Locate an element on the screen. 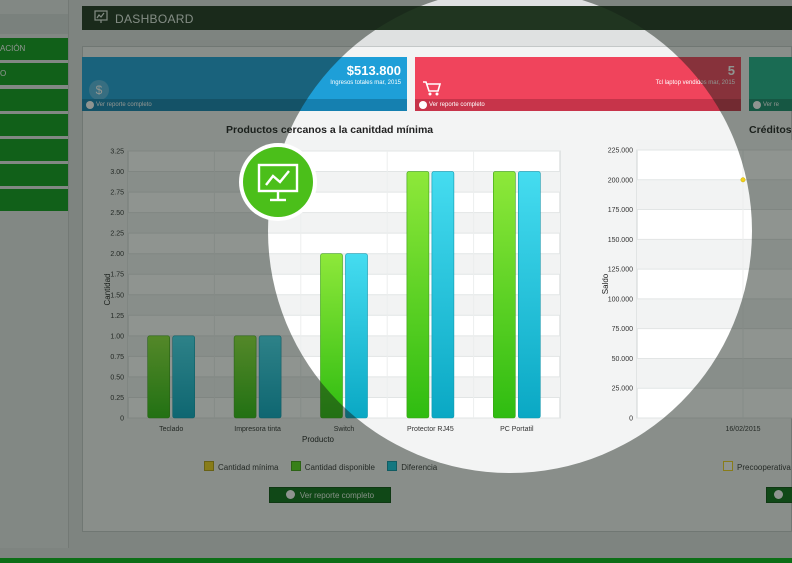 This screenshot has height=563, width=792. presentation-badge is located at coordinates (278, 182).